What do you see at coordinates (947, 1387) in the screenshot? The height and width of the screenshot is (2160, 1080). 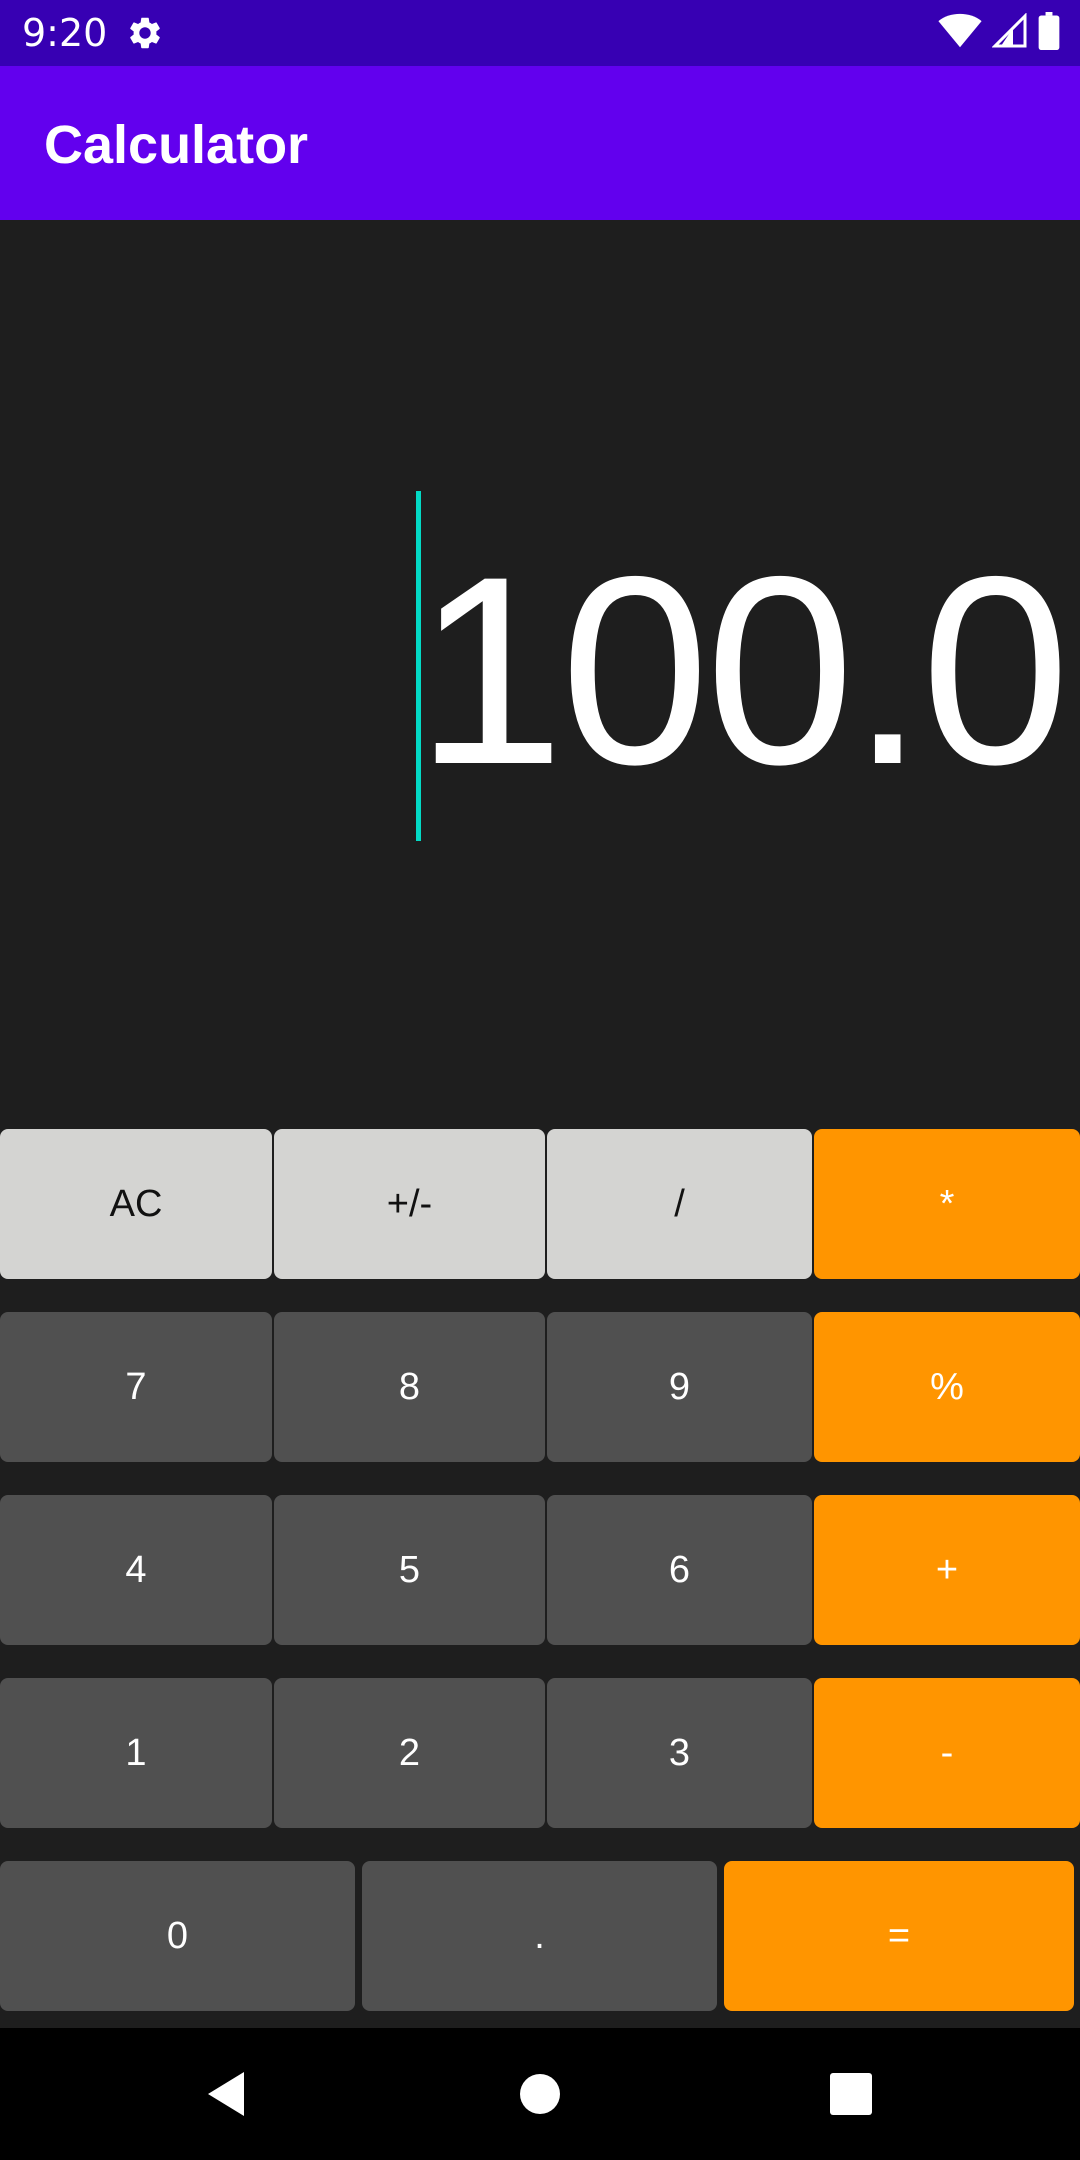 I see `percent-button: %` at bounding box center [947, 1387].